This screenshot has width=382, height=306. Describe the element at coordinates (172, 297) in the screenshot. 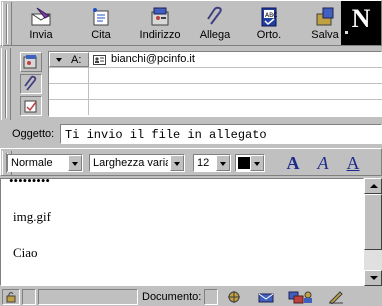

I see `document-status-label: Documento:` at that location.